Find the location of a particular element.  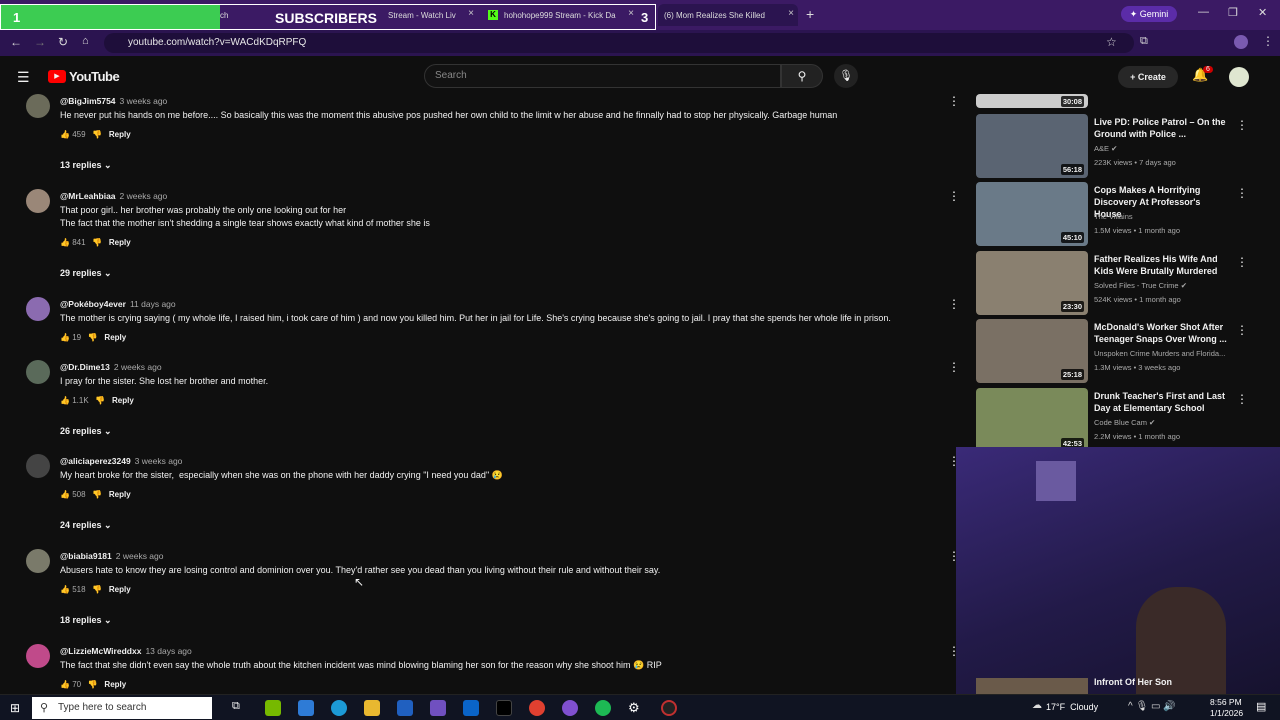

gemini-button: ✦ Gemini is located at coordinates (1149, 14).